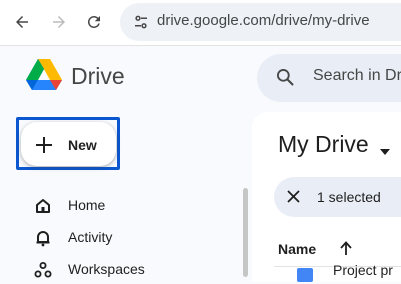 Image resolution: width=401 pixels, height=284 pixels. What do you see at coordinates (245, 232) in the screenshot?
I see `sidebar-scrollbar` at bounding box center [245, 232].